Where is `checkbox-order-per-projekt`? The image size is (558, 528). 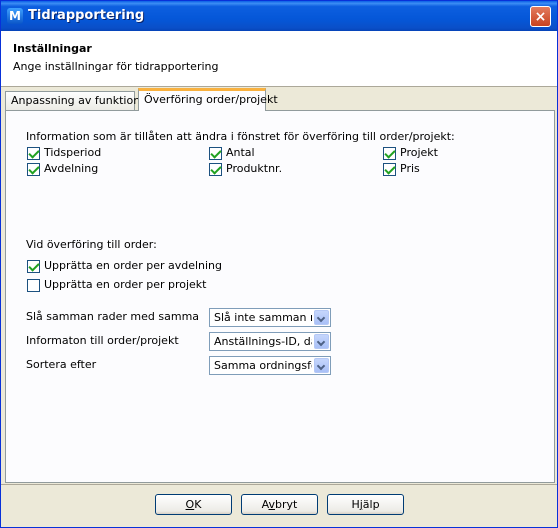
checkbox-order-per-projekt is located at coordinates (33, 285).